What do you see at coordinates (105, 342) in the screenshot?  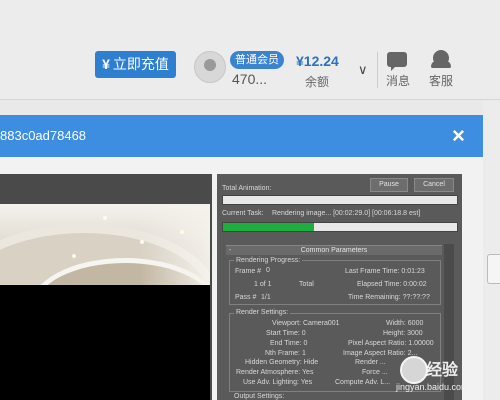 I see `unrendered-region` at bounding box center [105, 342].